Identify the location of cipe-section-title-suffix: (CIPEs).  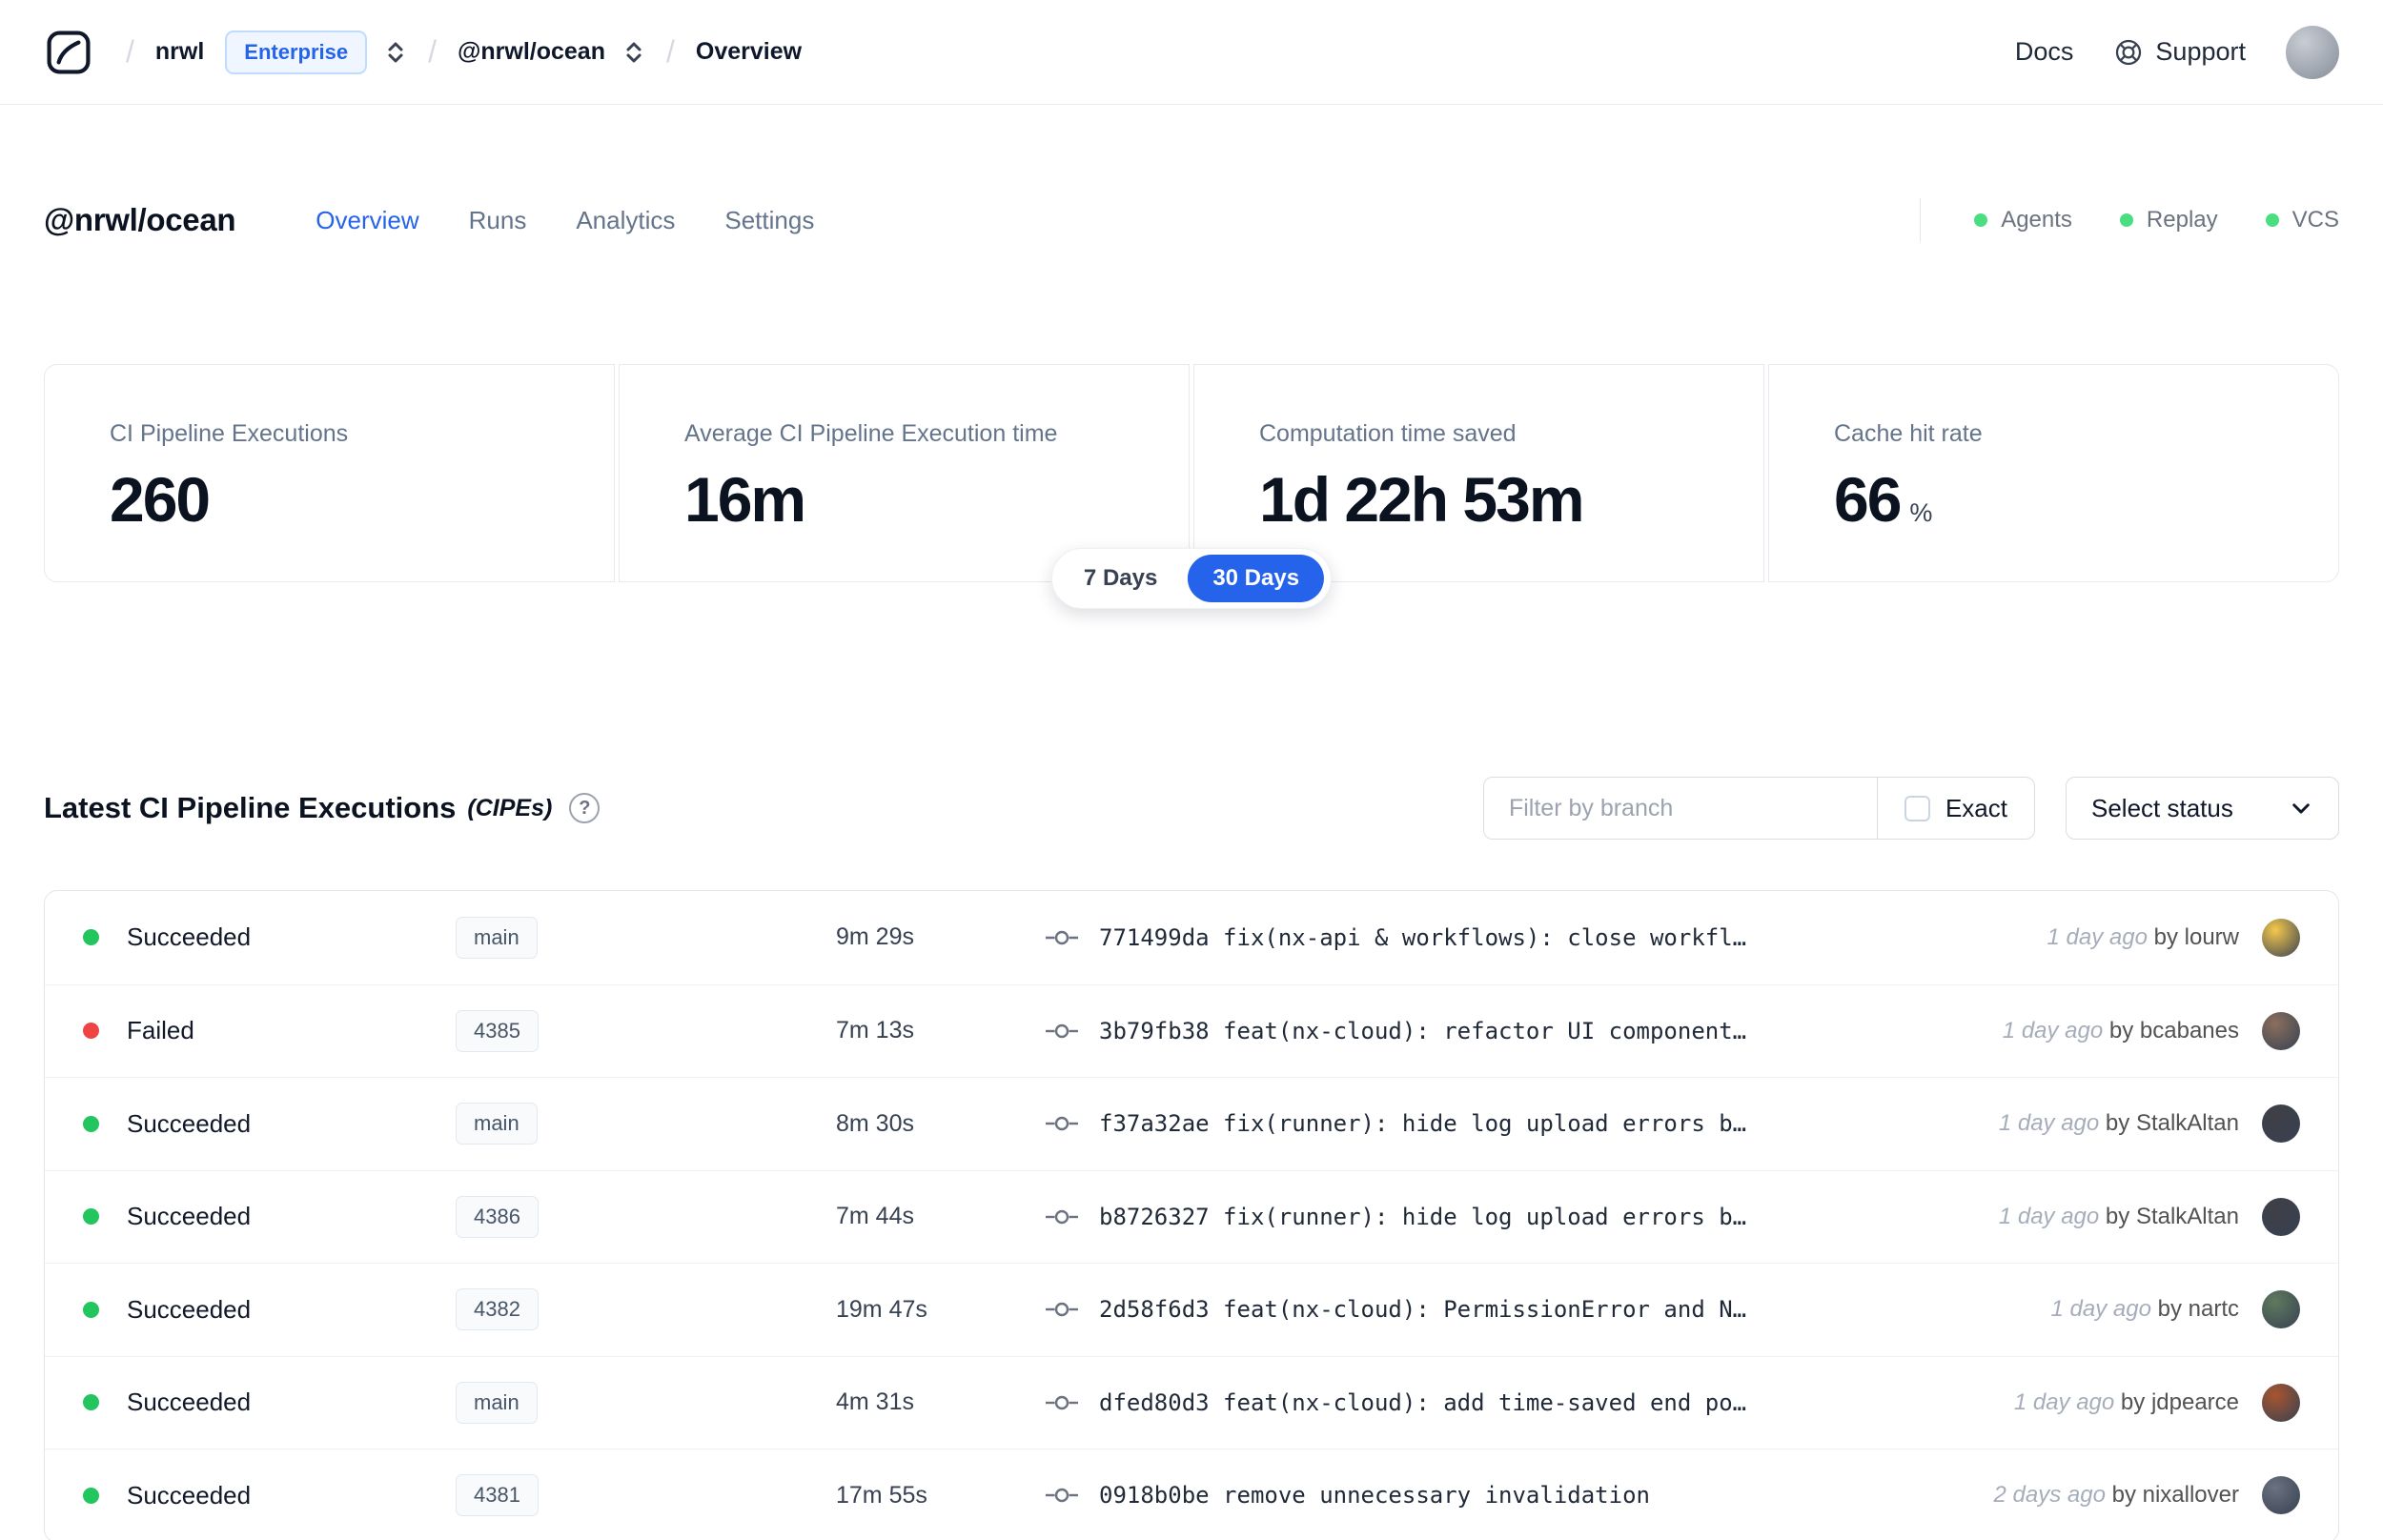
(510, 807).